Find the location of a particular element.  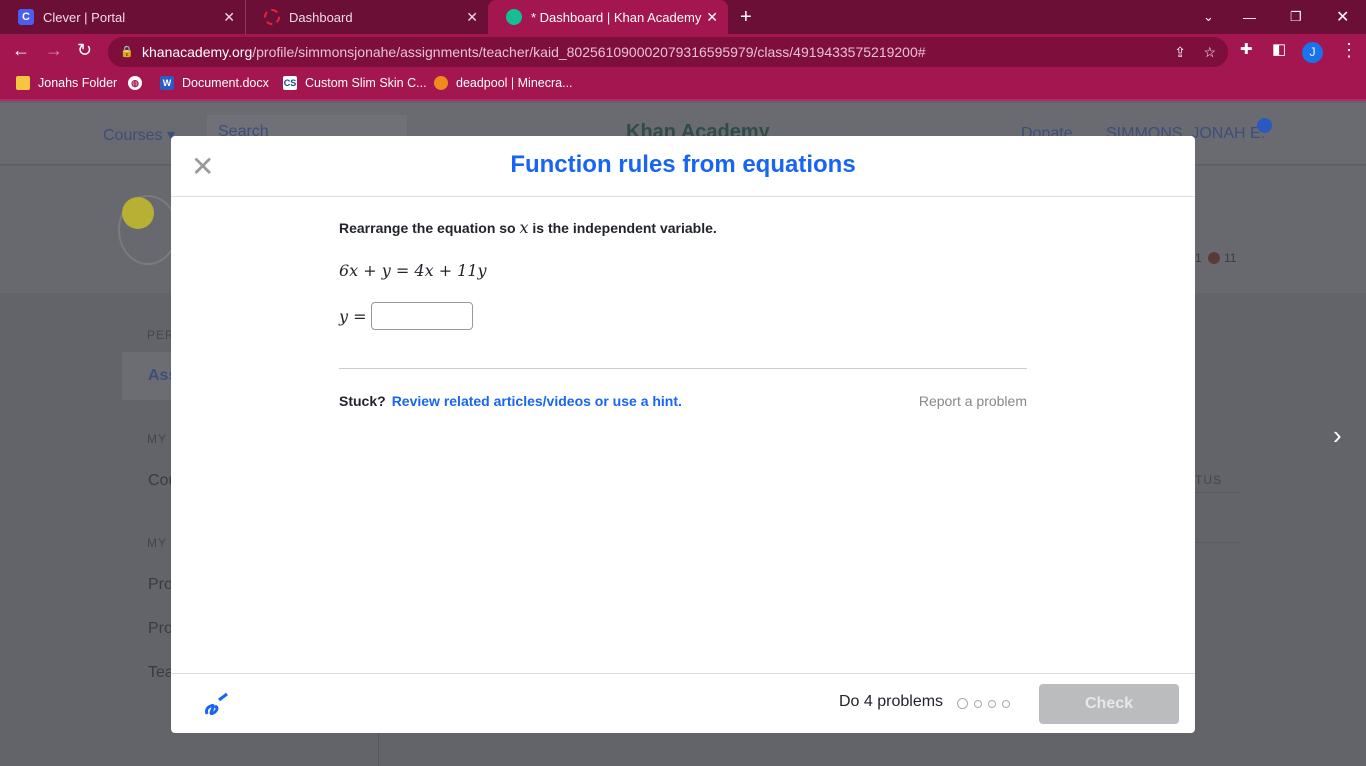

tab-title: Dashboard is located at coordinates (321, 17).